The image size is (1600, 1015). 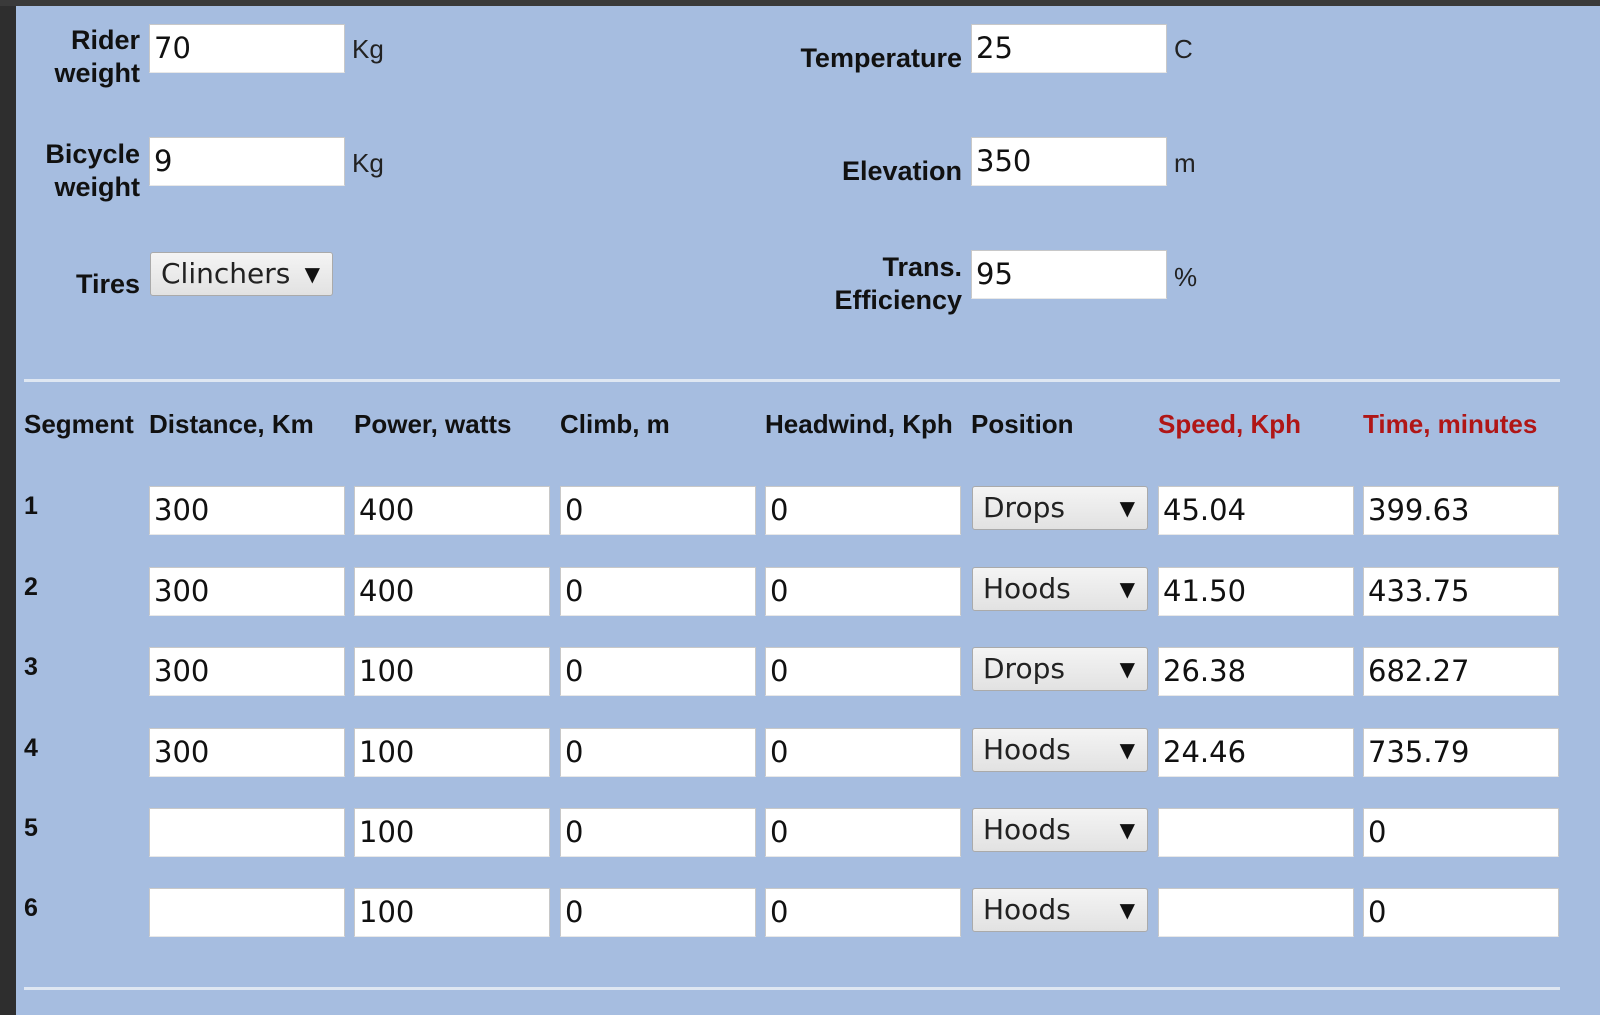 What do you see at coordinates (1185, 163) in the screenshot?
I see `elevation-unit: m` at bounding box center [1185, 163].